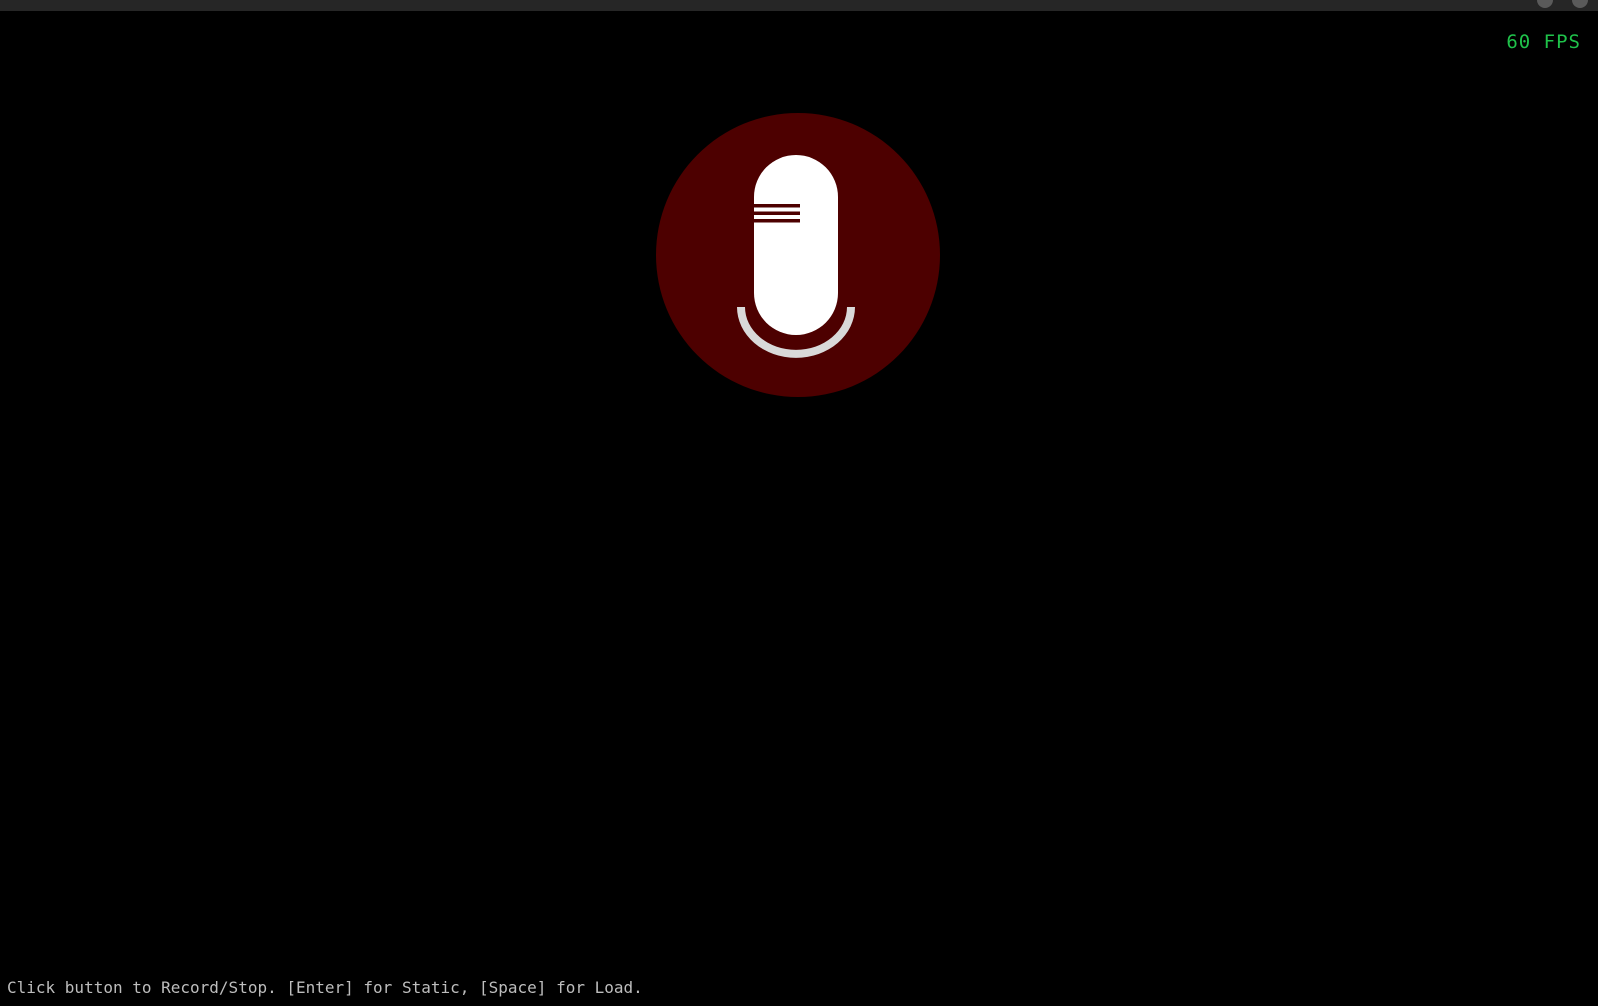  Describe the element at coordinates (1580, 4) in the screenshot. I see `close-icon` at that location.